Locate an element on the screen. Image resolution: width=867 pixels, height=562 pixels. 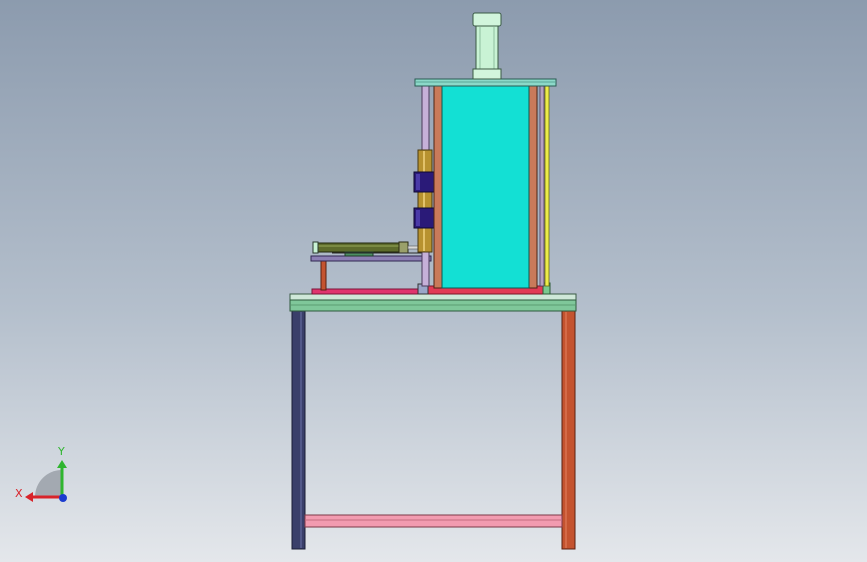
triad-plane-indicator is located at coordinates (48, 483).